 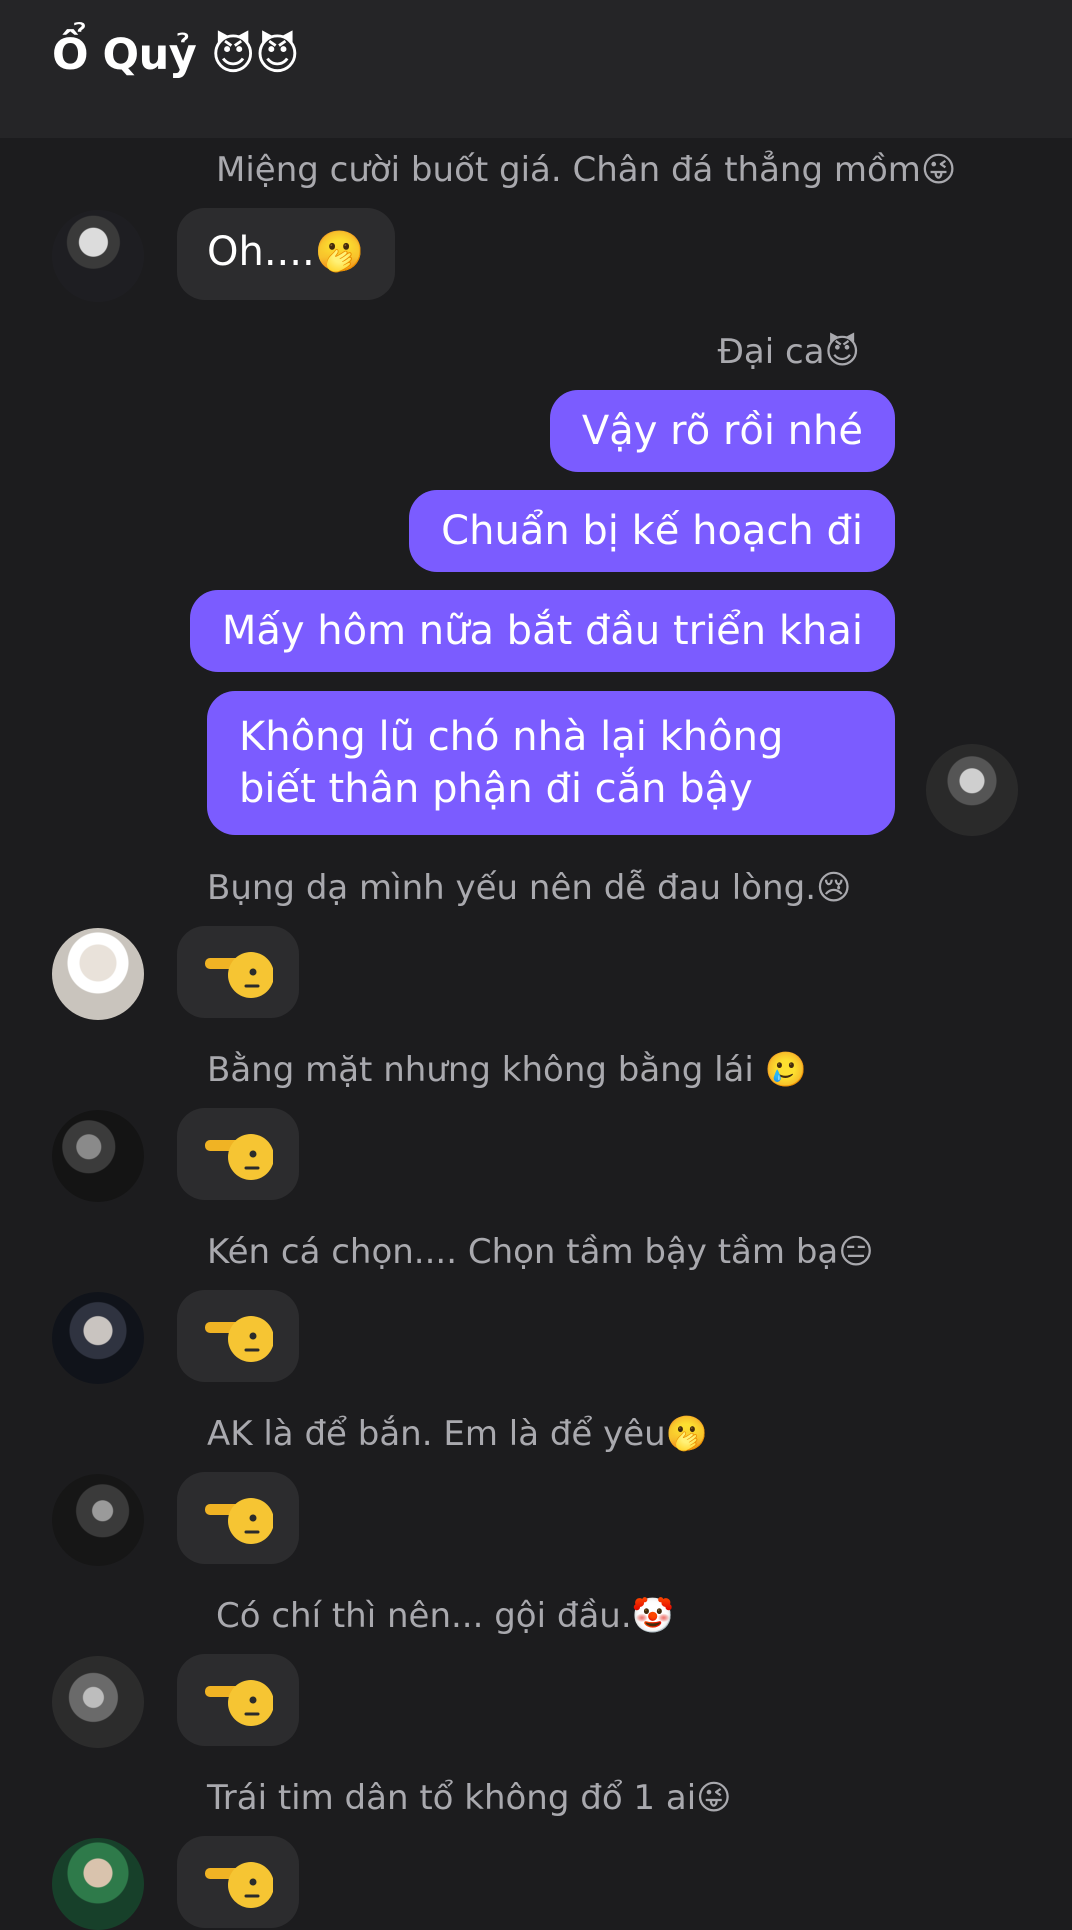 I want to click on sender-name: Đại ca😈, so click(x=789, y=352).